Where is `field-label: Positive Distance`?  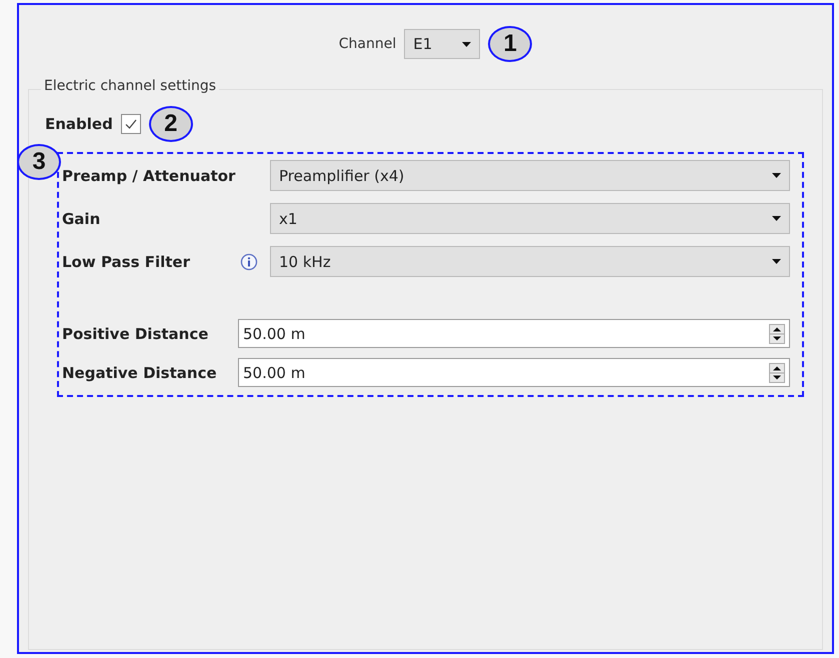
field-label: Positive Distance is located at coordinates (136, 333).